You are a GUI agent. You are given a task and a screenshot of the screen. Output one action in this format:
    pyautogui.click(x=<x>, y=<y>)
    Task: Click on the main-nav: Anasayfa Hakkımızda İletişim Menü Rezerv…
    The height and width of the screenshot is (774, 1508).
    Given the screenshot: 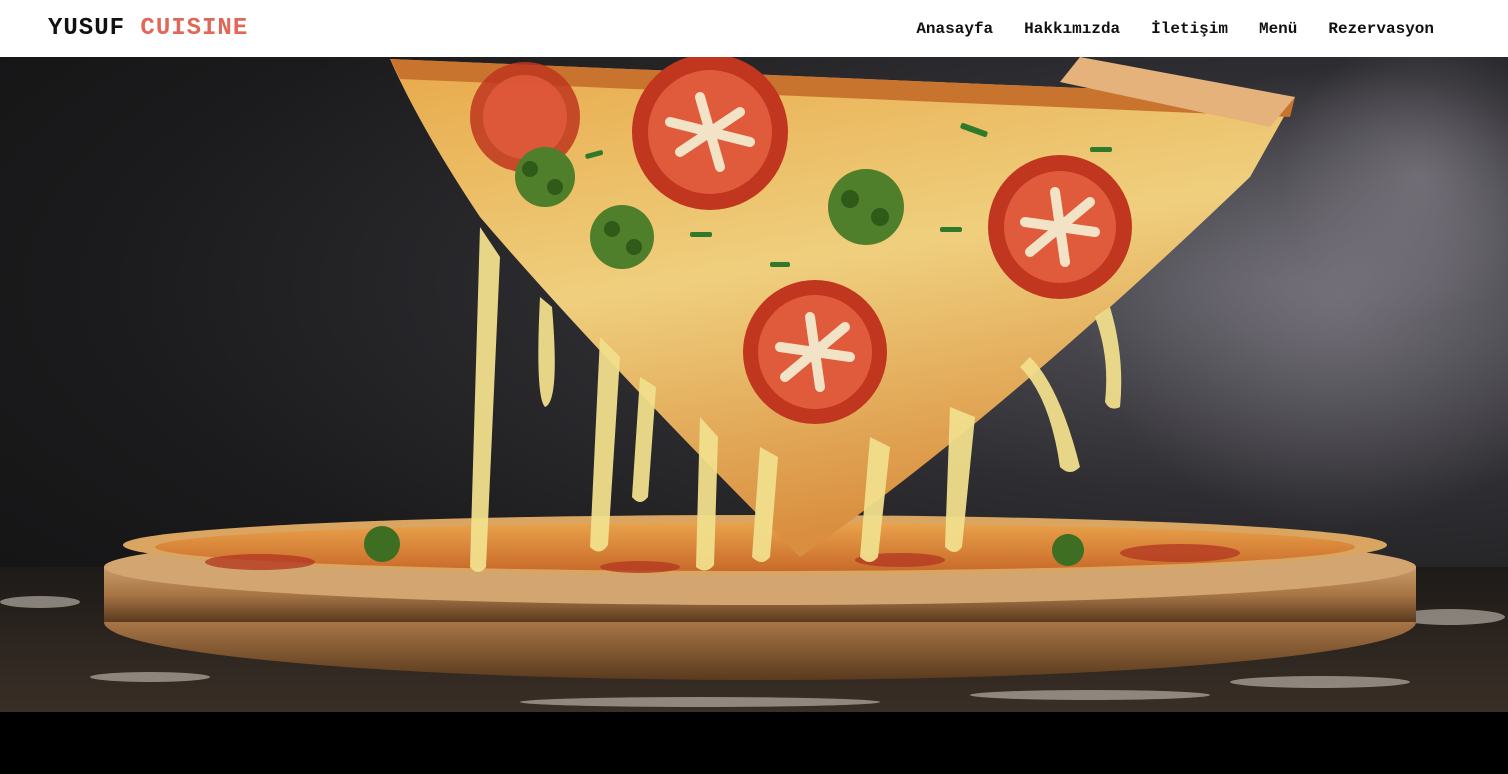 What is the action you would take?
    pyautogui.click(x=1175, y=29)
    